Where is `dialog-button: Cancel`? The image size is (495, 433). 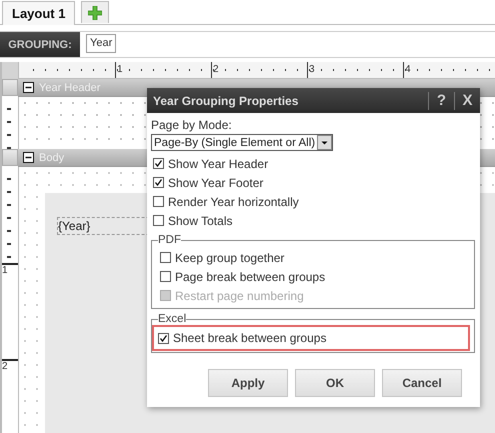
dialog-button: Cancel is located at coordinates (422, 383).